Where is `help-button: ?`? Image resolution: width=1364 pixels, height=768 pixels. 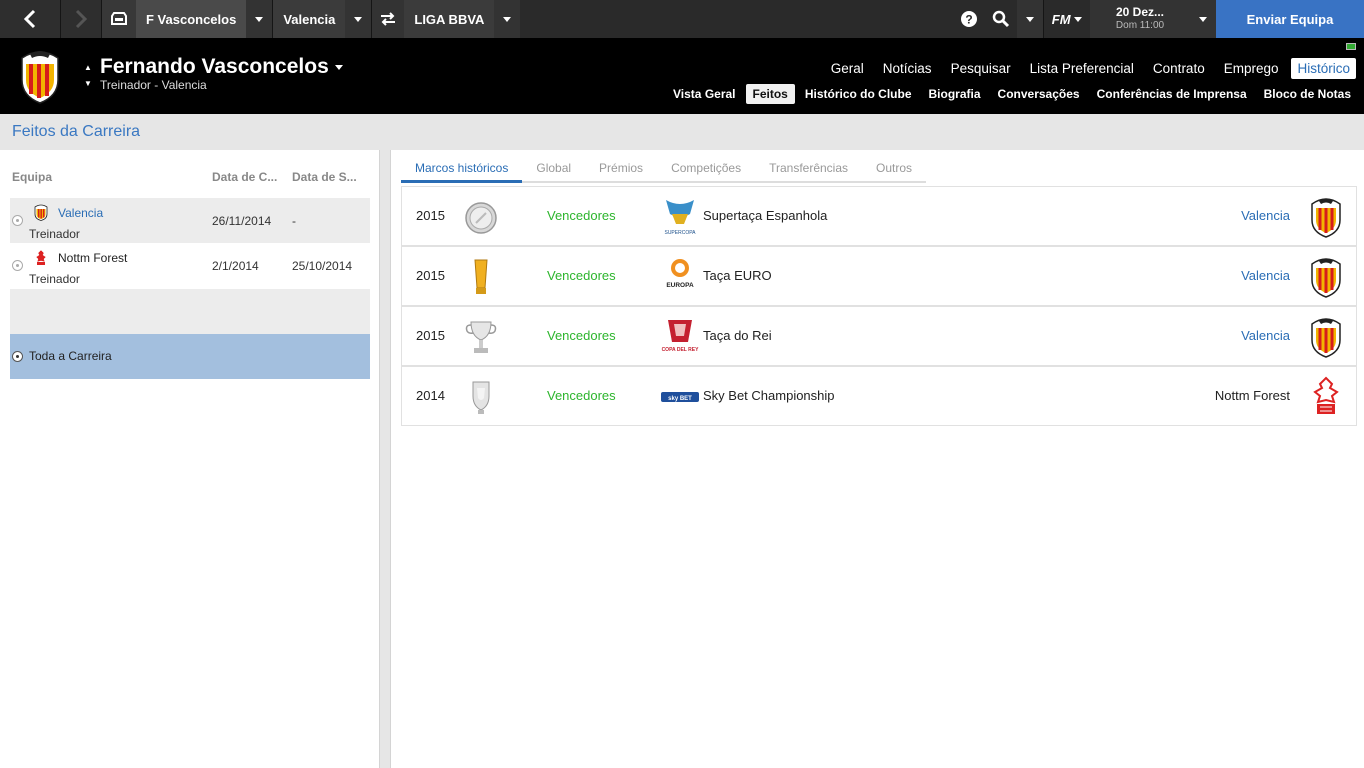 help-button: ? is located at coordinates (969, 19).